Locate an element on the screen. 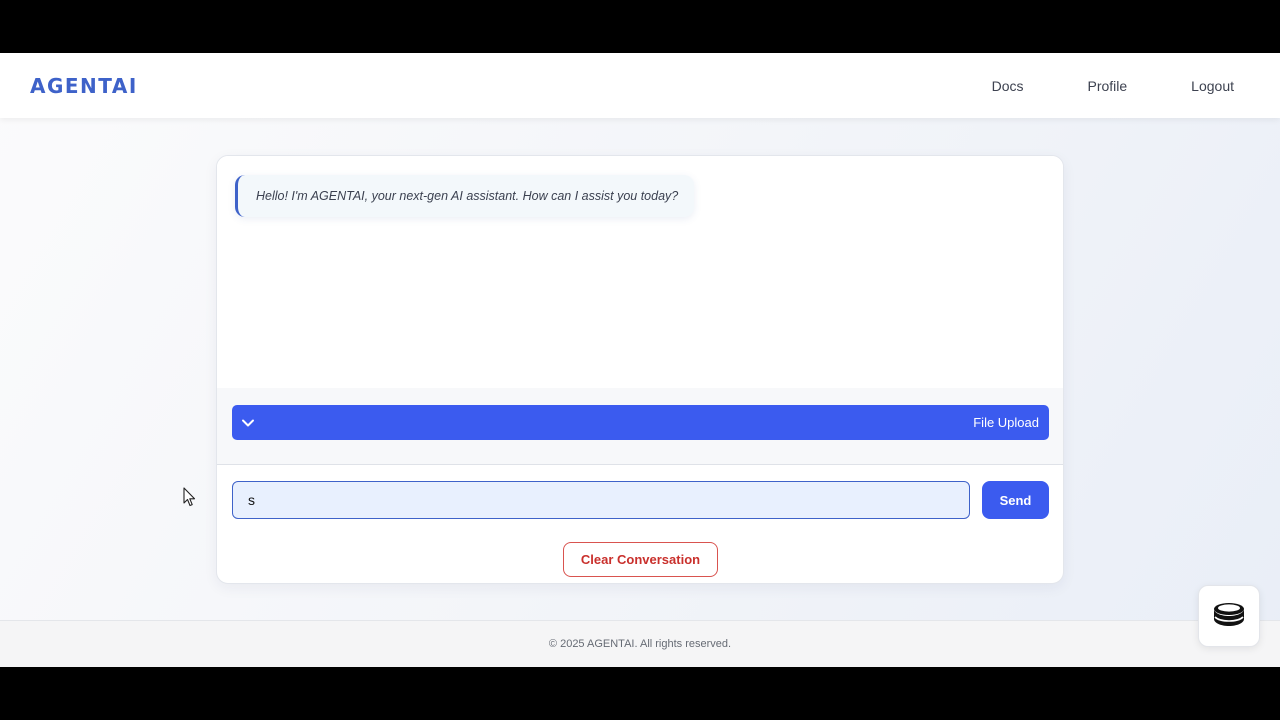  message-input-row: Send is located at coordinates (640, 501).